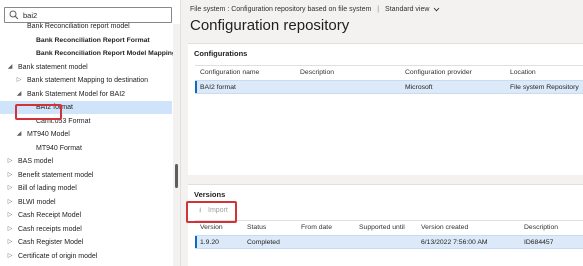 The width and height of the screenshot is (583, 266). What do you see at coordinates (50, 229) in the screenshot?
I see `tree-item-label: Cash receipts model` at bounding box center [50, 229].